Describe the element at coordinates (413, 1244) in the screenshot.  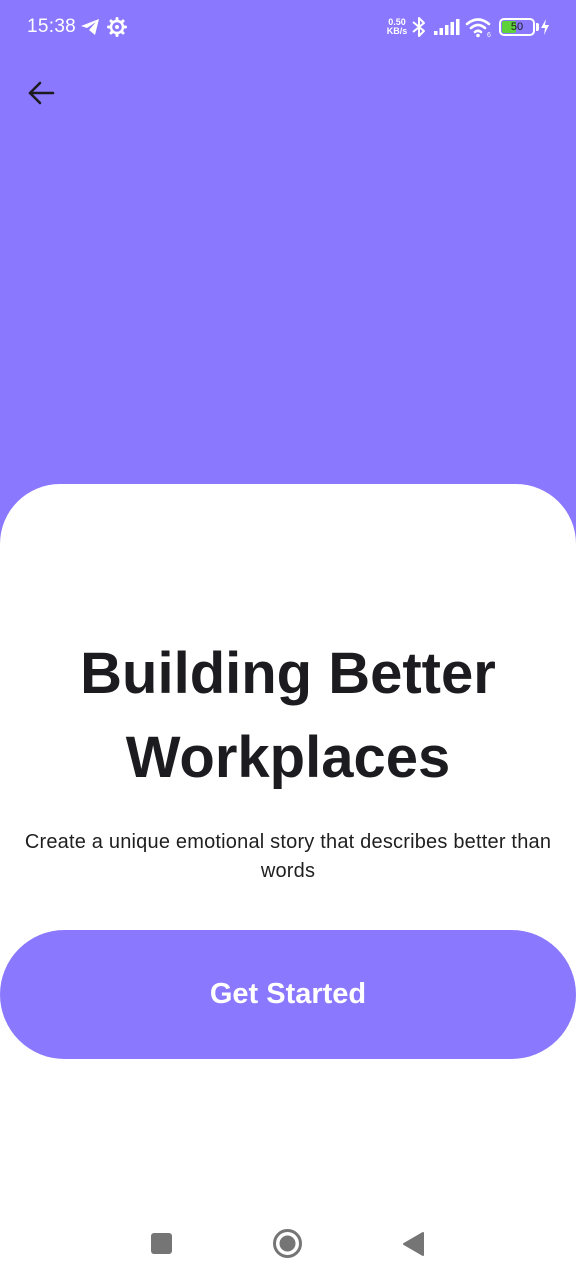
I see `back-triangle-icon` at that location.